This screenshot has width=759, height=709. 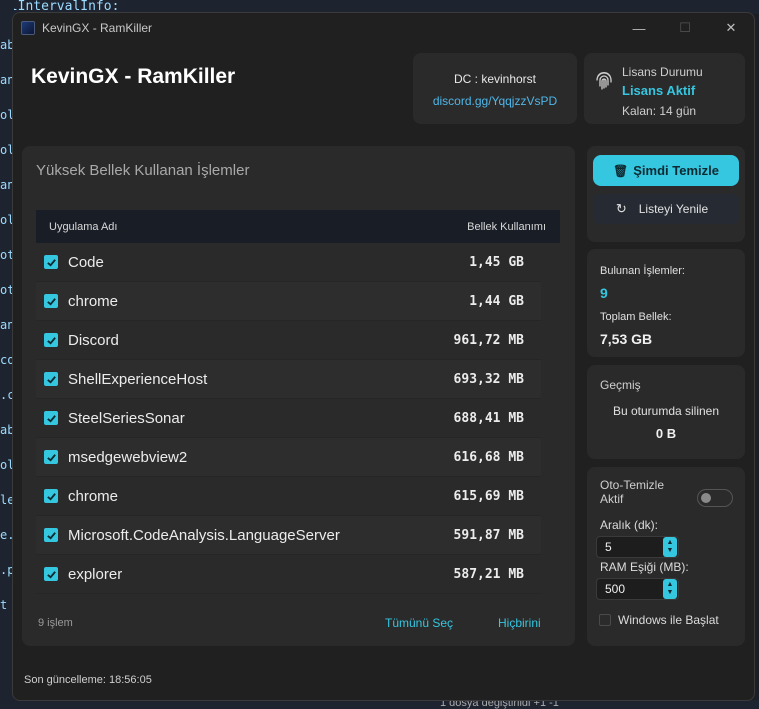 I want to click on process-memory: 961,72 MB, so click(x=488, y=340).